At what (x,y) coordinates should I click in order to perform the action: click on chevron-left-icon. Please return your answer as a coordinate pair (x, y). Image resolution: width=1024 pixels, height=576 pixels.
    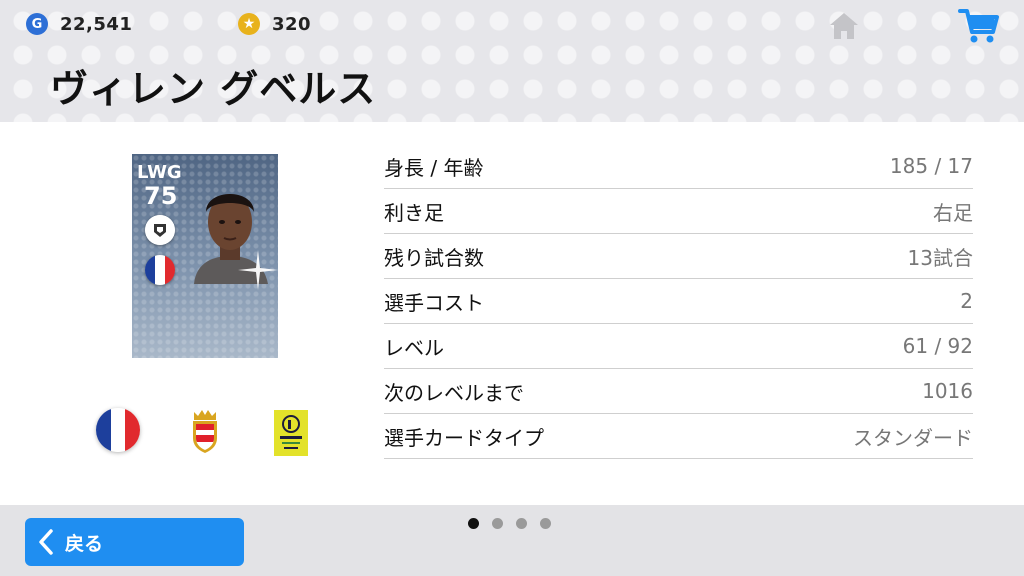
    Looking at the image, I should click on (46, 542).